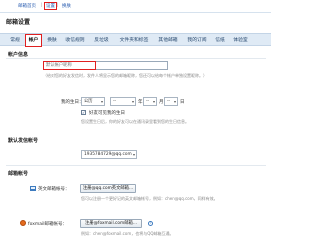  I want to click on default-sender-select: 1935784729@qq.com ▾, so click(109, 154).